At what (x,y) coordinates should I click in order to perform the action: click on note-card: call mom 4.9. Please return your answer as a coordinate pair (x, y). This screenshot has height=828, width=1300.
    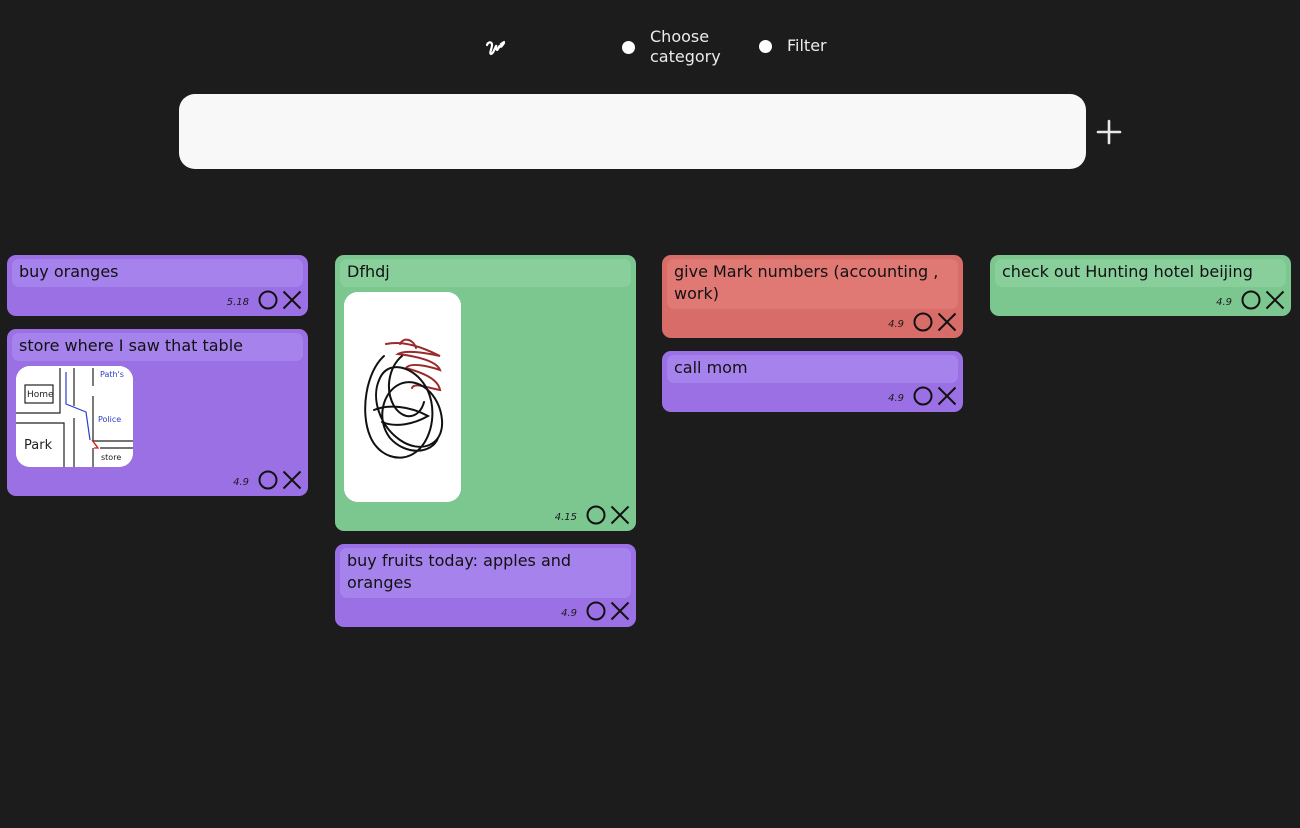
    Looking at the image, I should click on (812, 381).